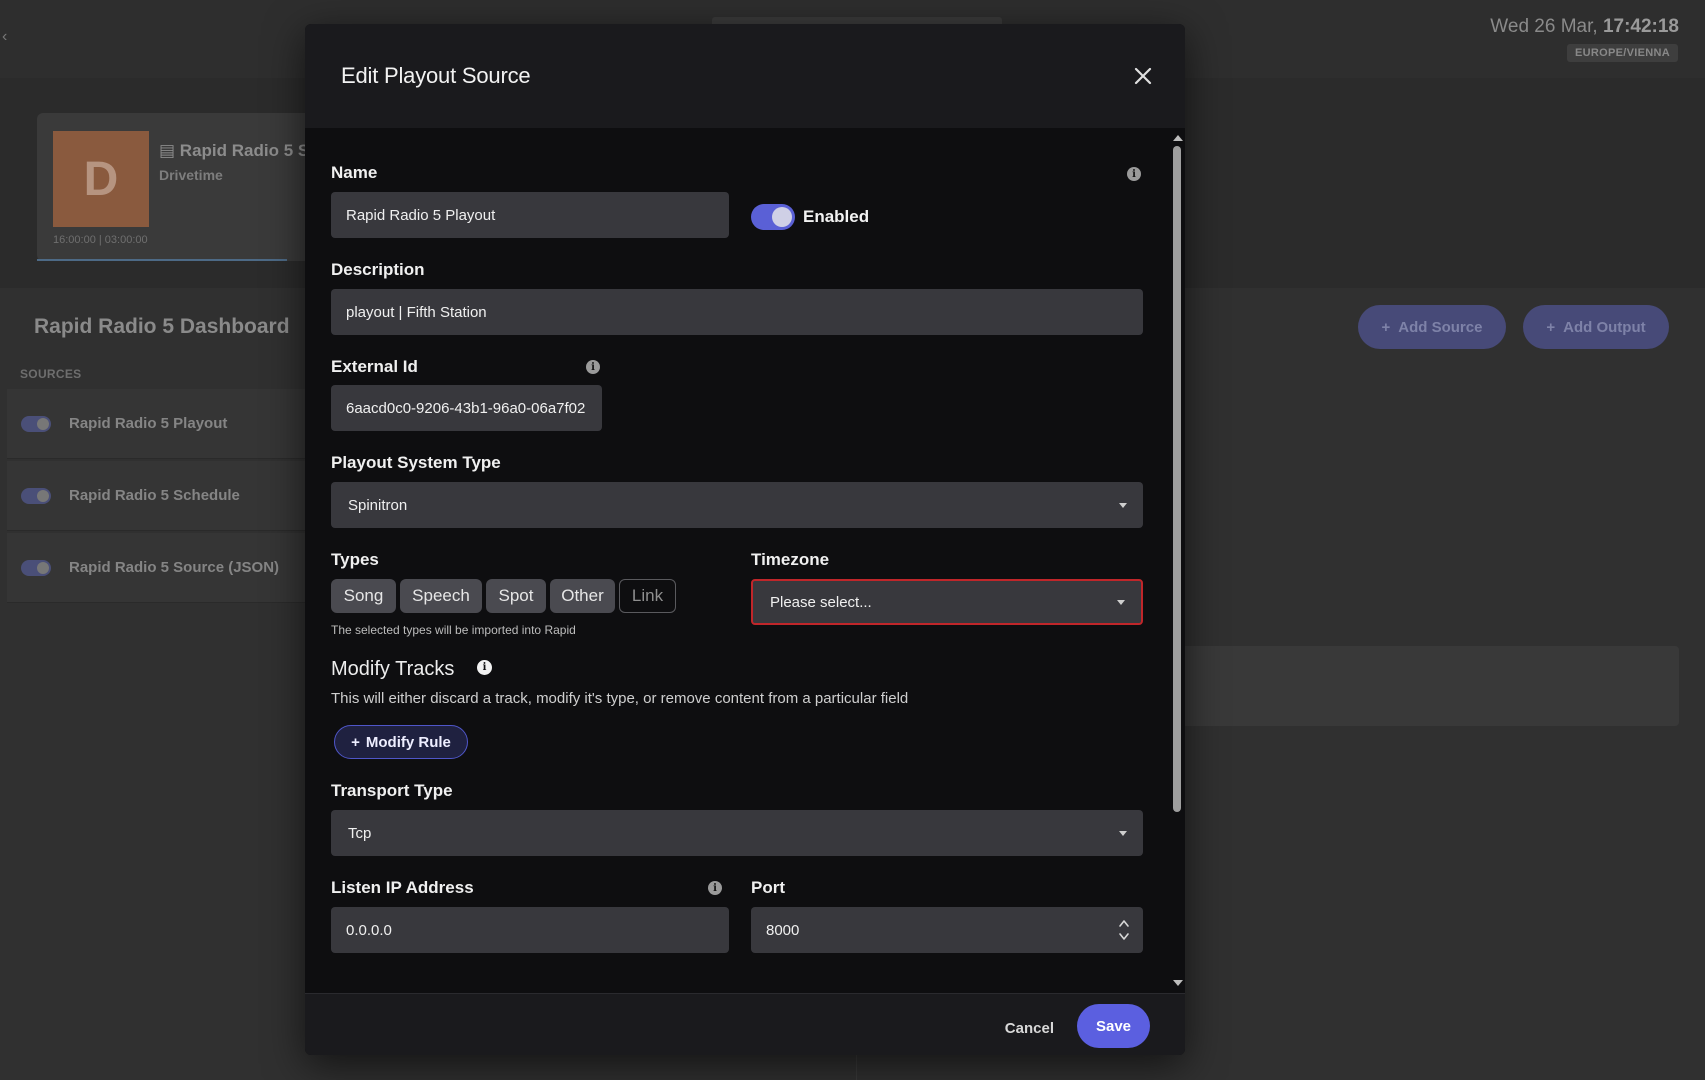 The image size is (1705, 1080). I want to click on source-item: Rapid Radio 5 Source (JSON), so click(157, 568).